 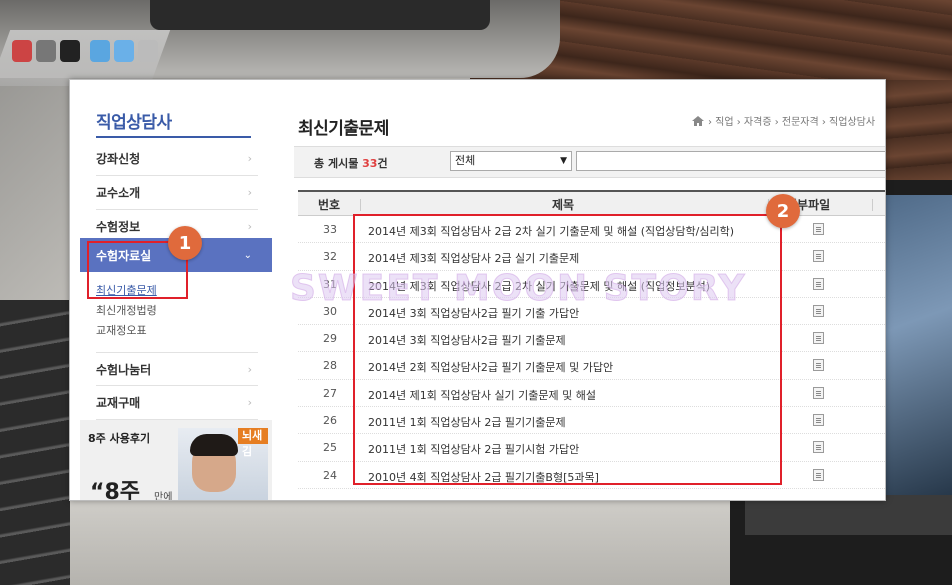 I want to click on row-number: 32, so click(x=330, y=257).